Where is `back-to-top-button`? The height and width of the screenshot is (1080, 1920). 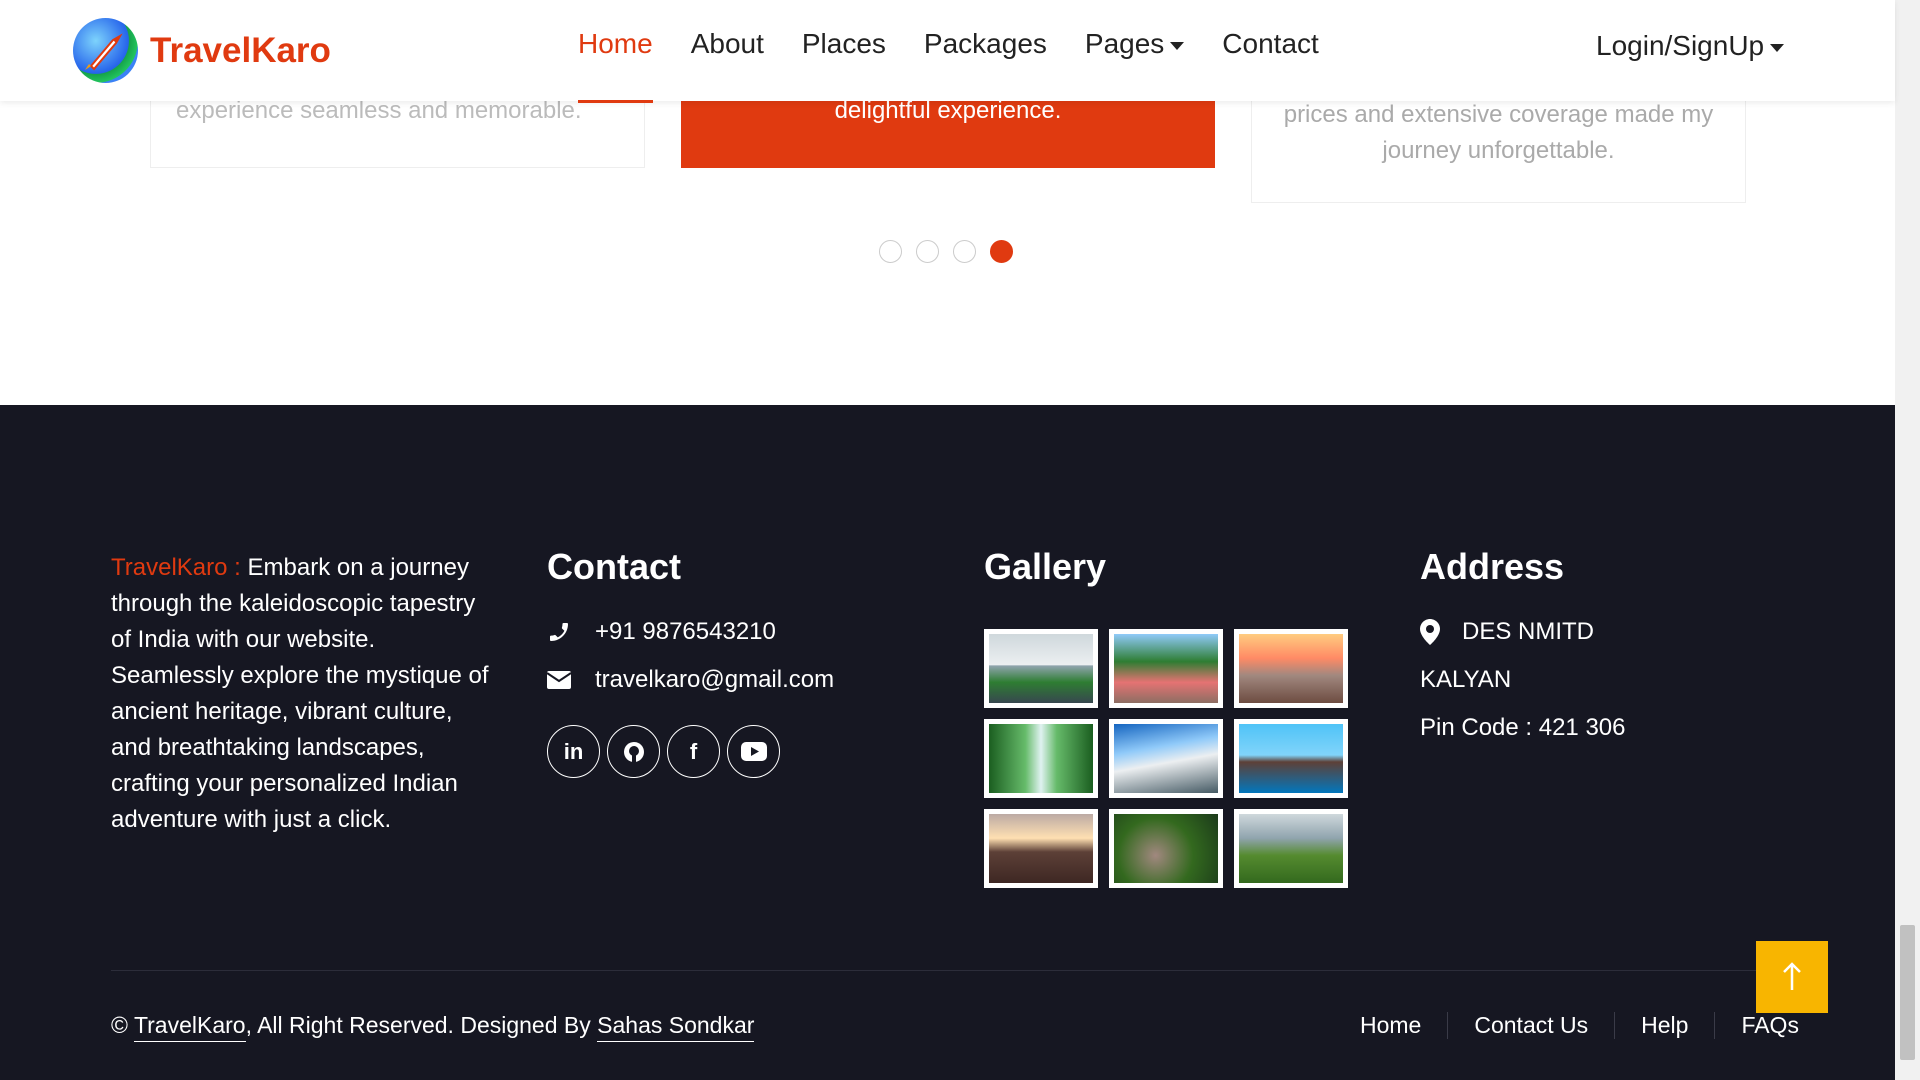 back-to-top-button is located at coordinates (1792, 977).